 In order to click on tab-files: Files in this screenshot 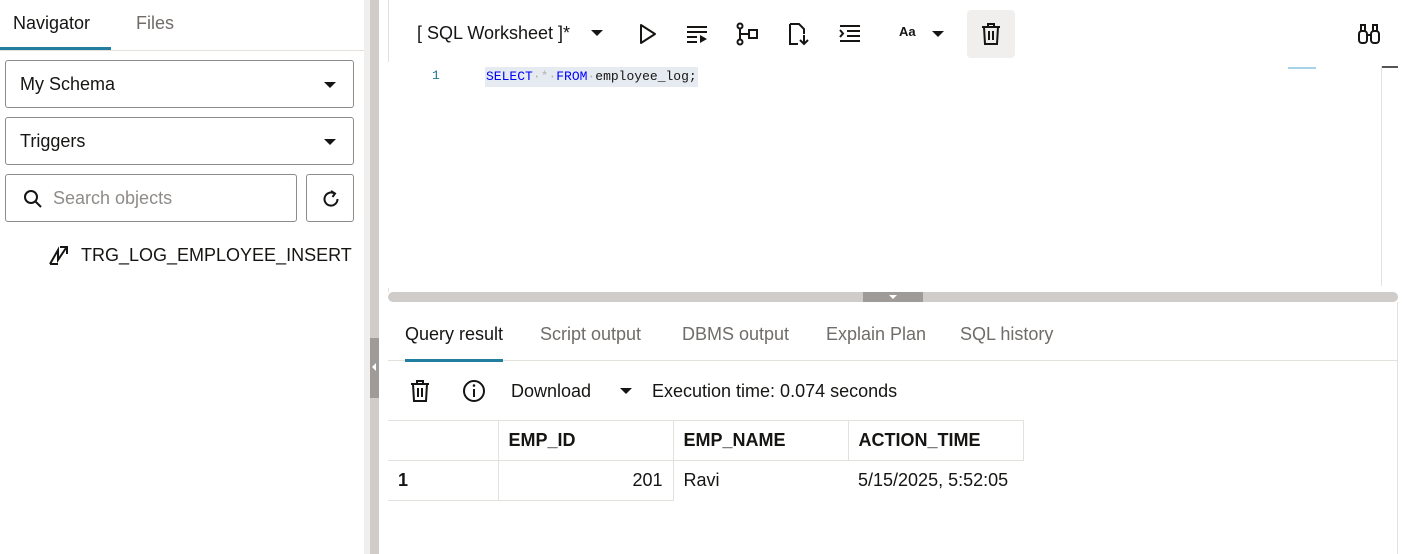, I will do `click(155, 25)`.